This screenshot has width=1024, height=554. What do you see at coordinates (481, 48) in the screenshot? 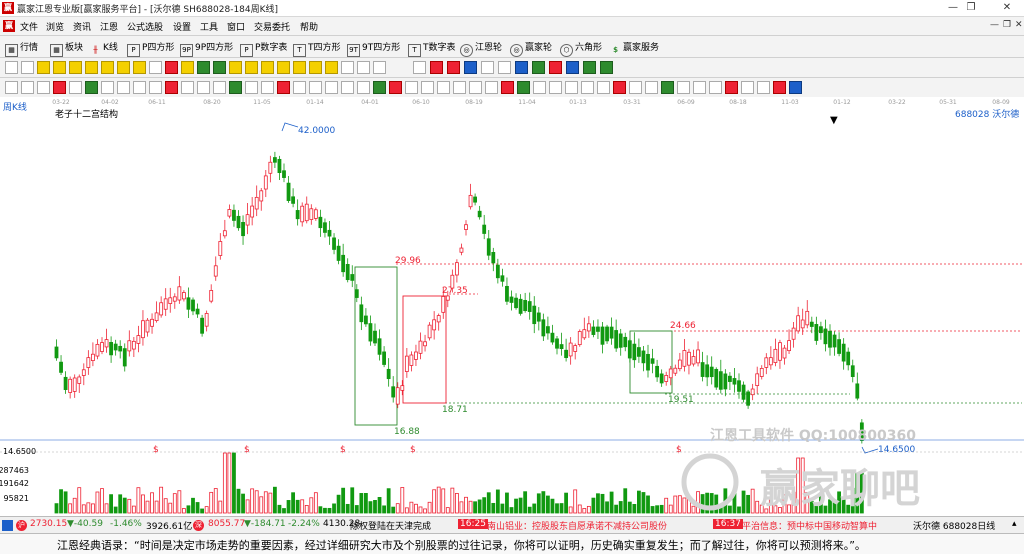
I see `nav-gann-wheel: ◎ 江恩轮` at bounding box center [481, 48].